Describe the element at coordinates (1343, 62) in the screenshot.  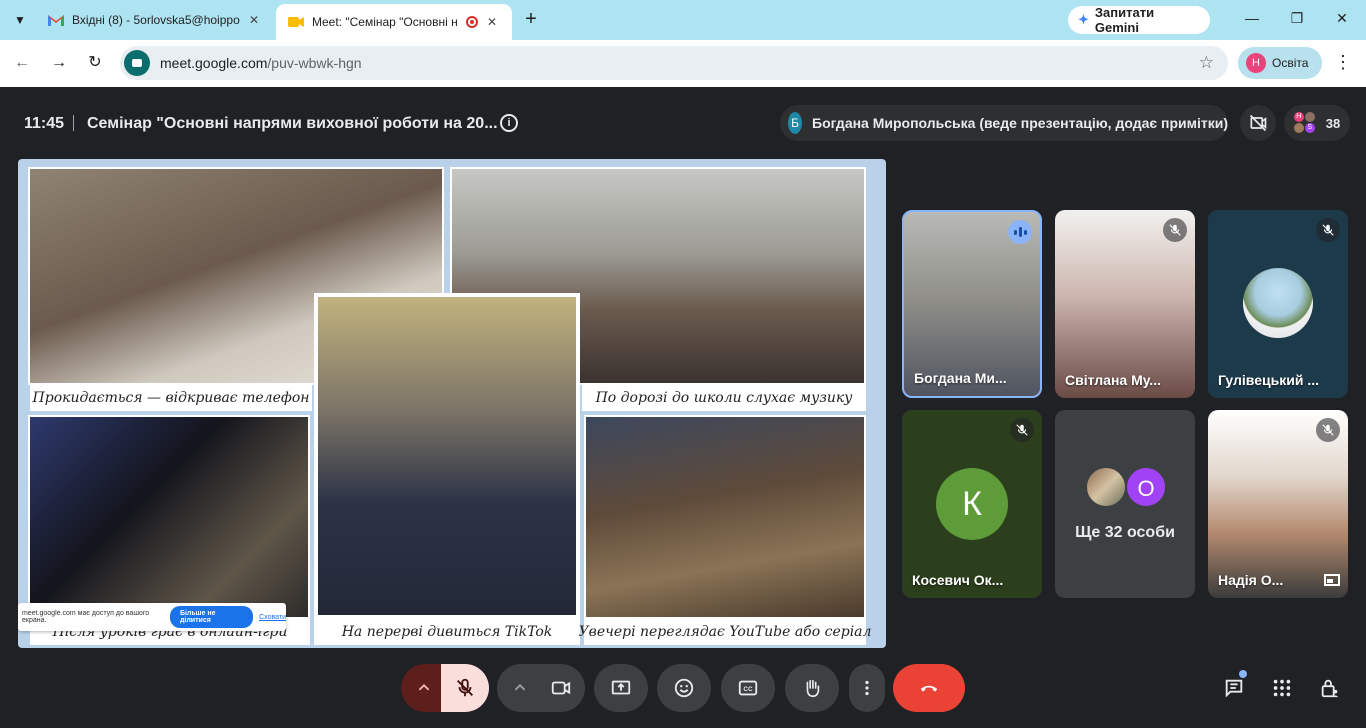
I see `browser-menu-icon: ⋮` at that location.